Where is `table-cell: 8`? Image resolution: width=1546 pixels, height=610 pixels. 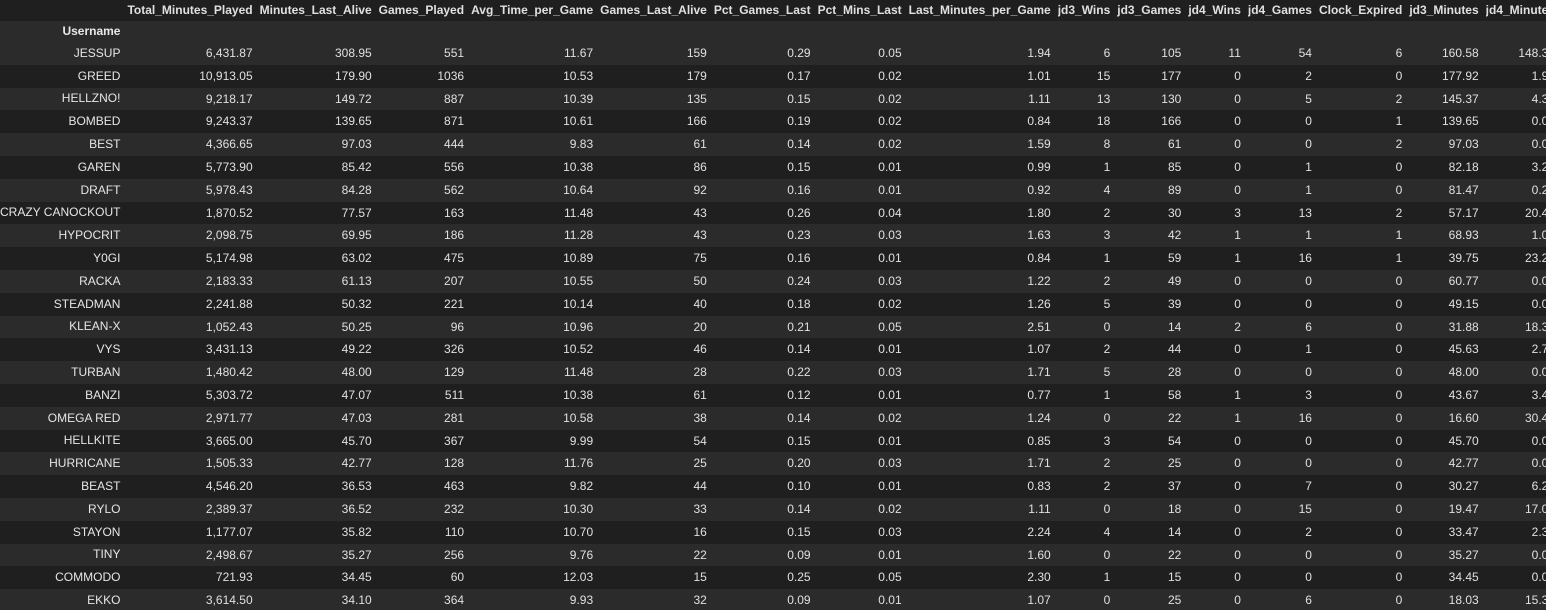
table-cell: 8 is located at coordinates (1107, 144).